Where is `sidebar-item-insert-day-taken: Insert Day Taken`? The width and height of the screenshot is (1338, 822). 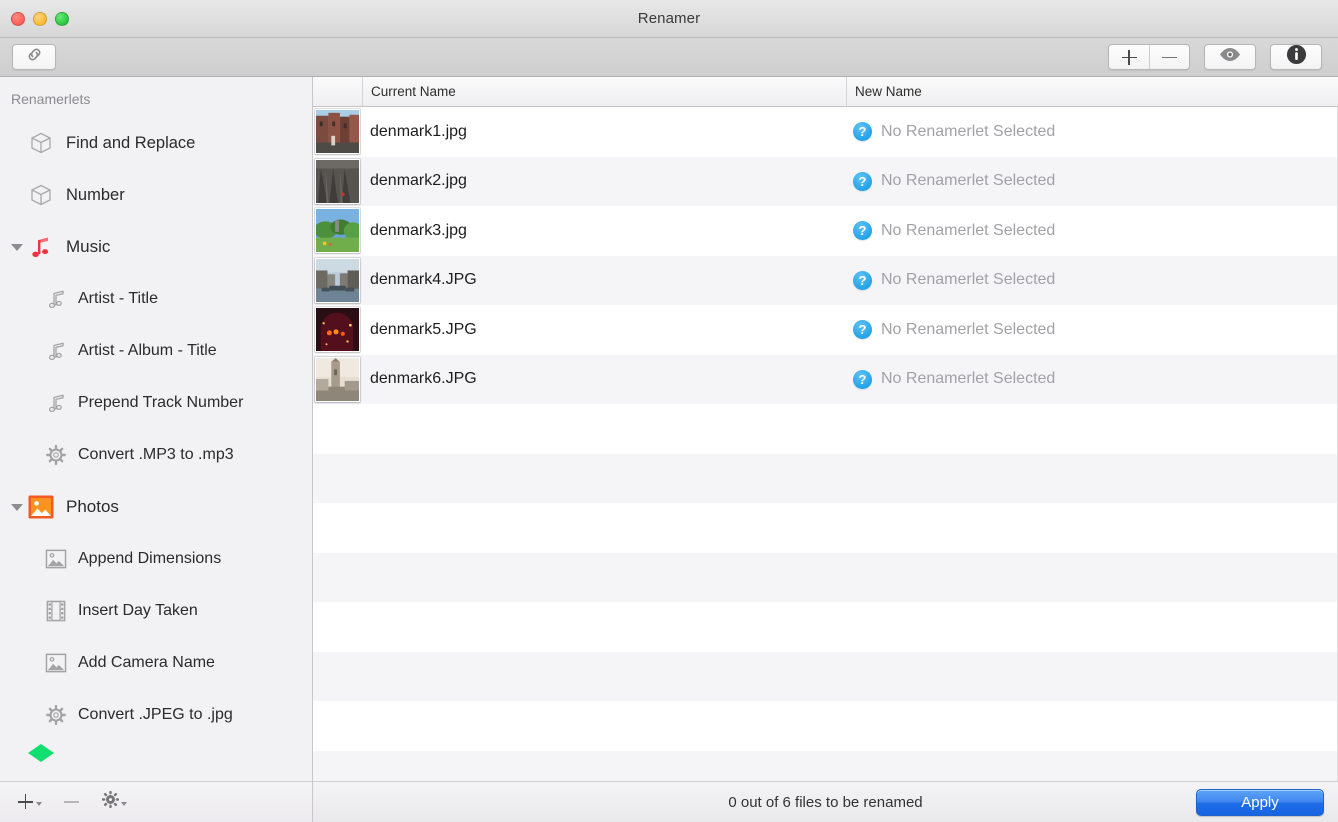 sidebar-item-insert-day-taken: Insert Day Taken is located at coordinates (156, 611).